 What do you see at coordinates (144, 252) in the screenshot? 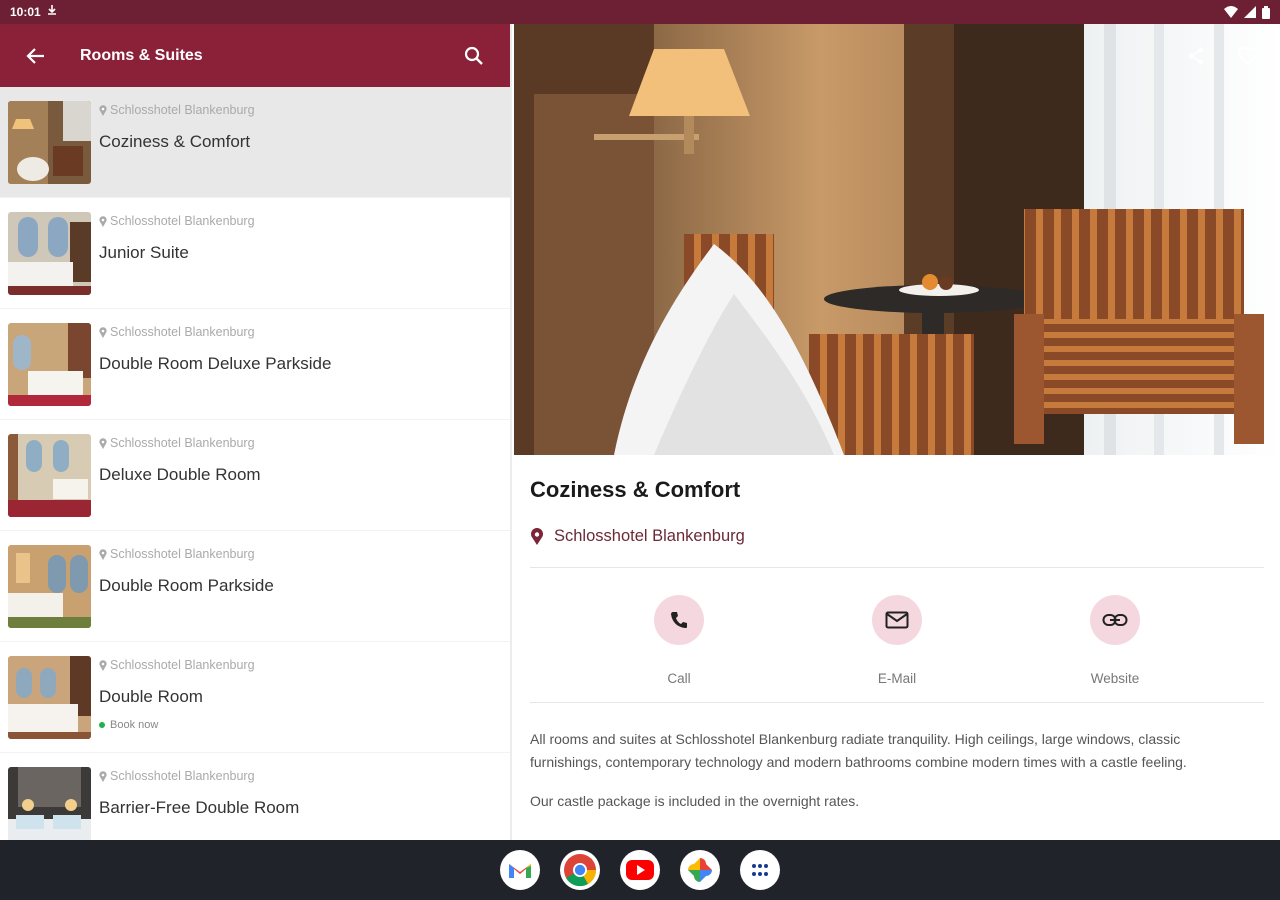
I see `item-title: Junior Suite` at bounding box center [144, 252].